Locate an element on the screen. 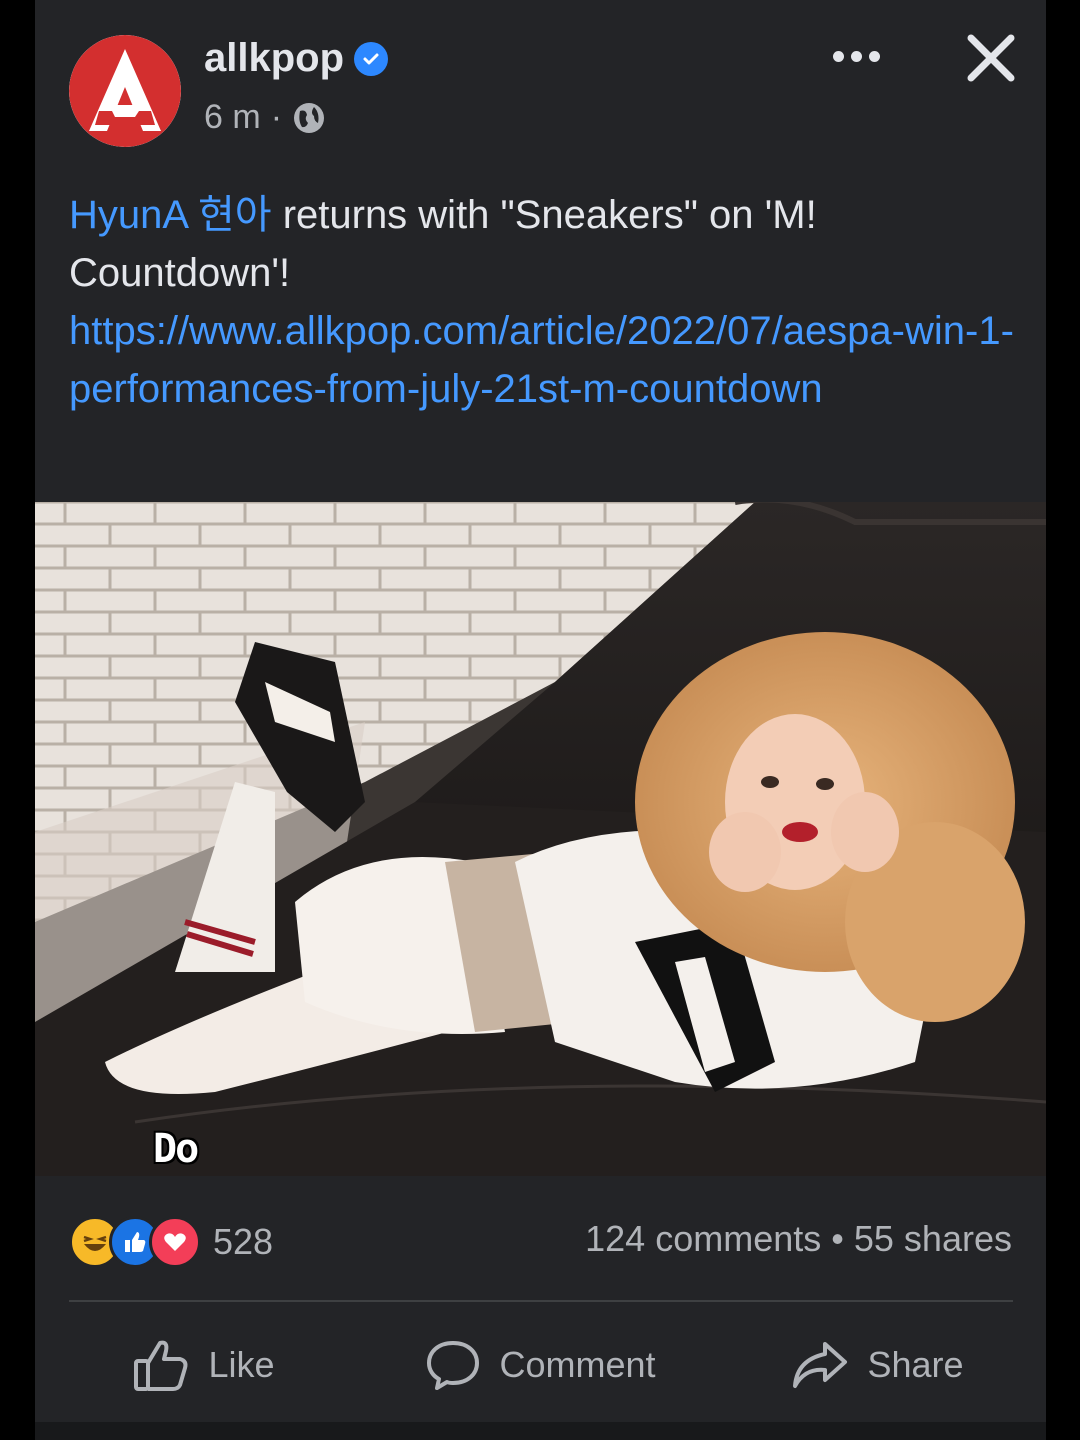  close-icon is located at coordinates (991, 58).